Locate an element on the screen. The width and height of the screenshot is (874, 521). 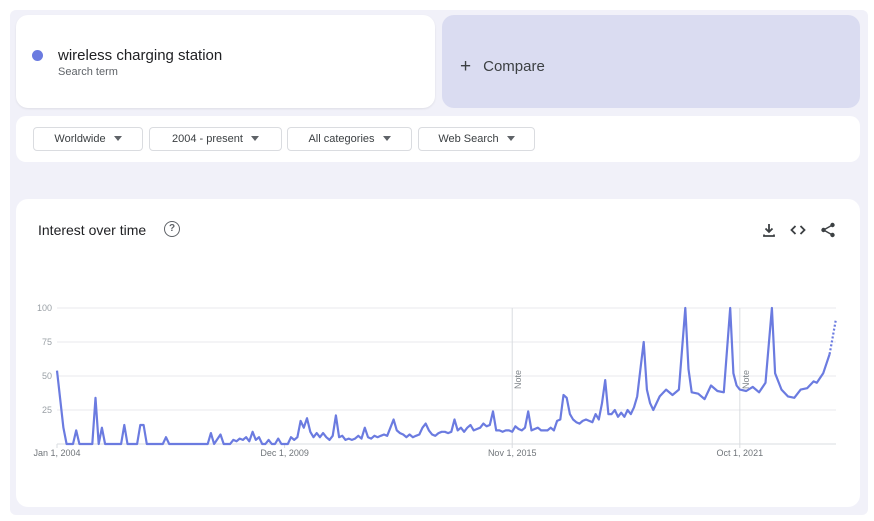
category-filter: All categories is located at coordinates (349, 139).